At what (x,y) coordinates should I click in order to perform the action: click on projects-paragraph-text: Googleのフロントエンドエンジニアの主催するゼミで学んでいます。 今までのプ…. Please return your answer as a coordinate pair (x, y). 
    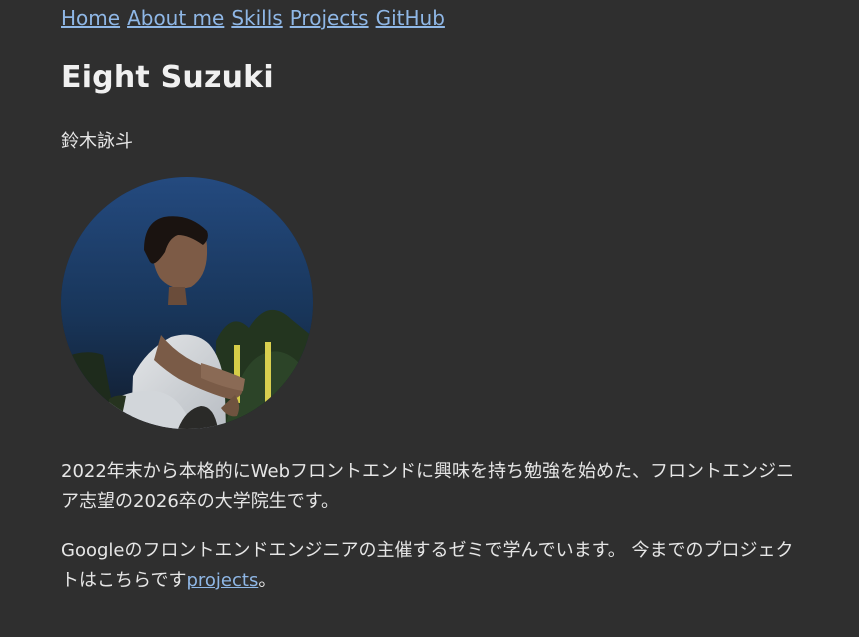
    Looking at the image, I should click on (427, 565).